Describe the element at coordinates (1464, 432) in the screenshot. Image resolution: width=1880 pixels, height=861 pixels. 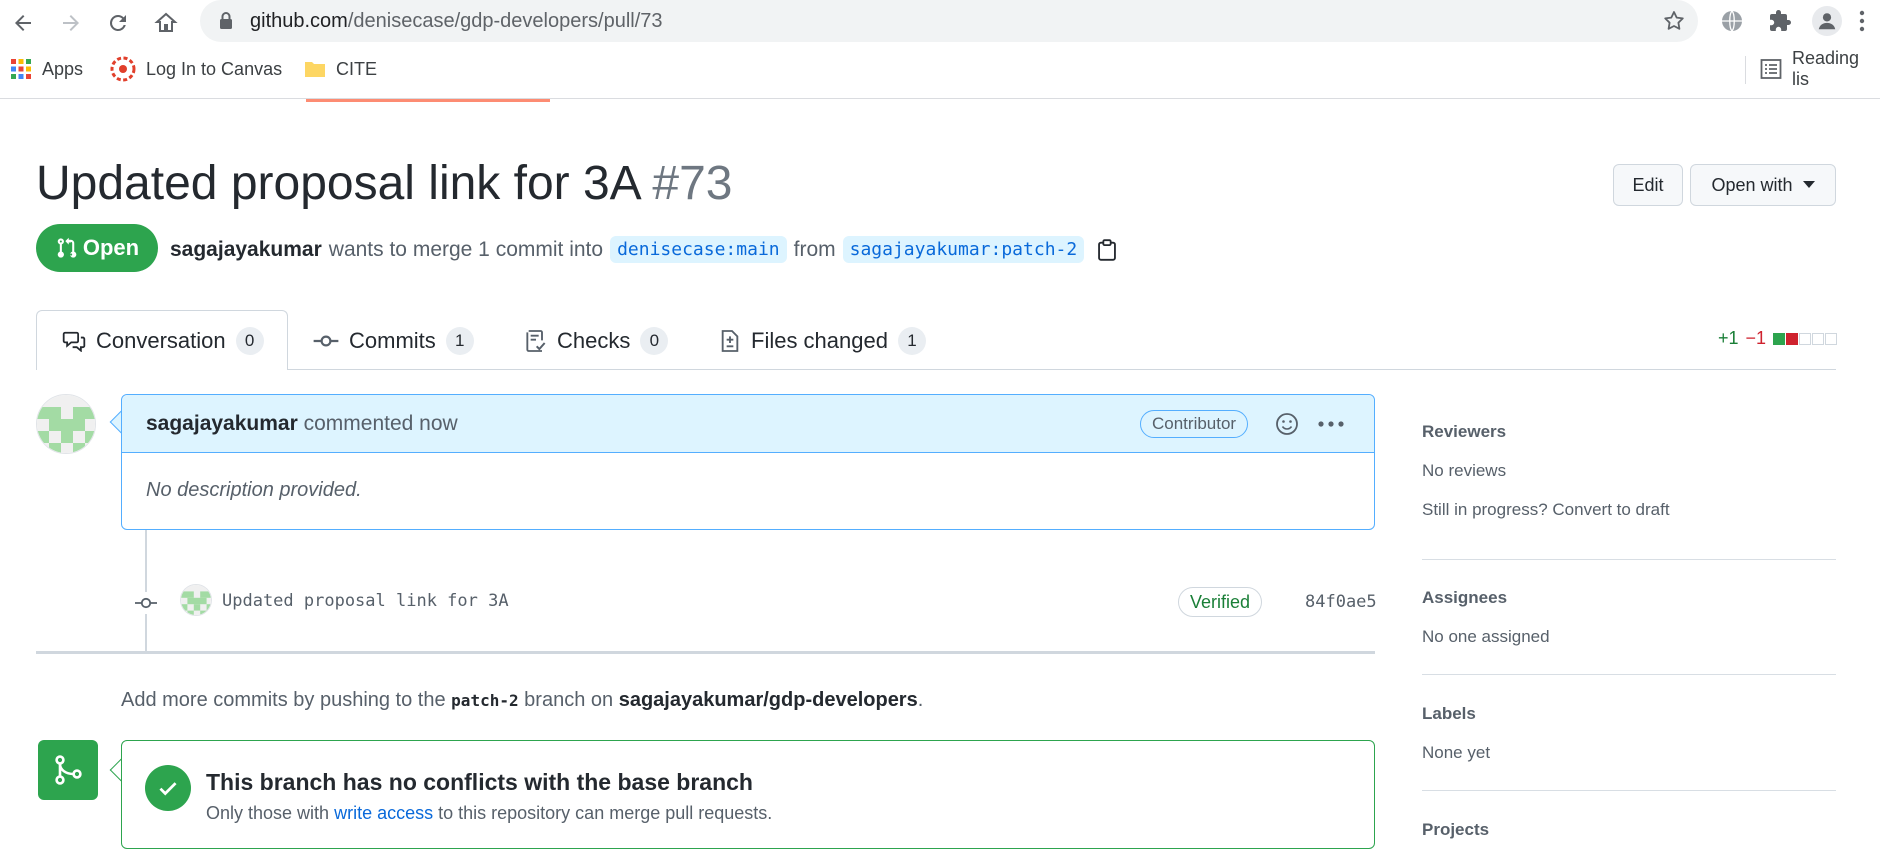
I see `sidebar-reviewers-heading: Reviewers` at that location.